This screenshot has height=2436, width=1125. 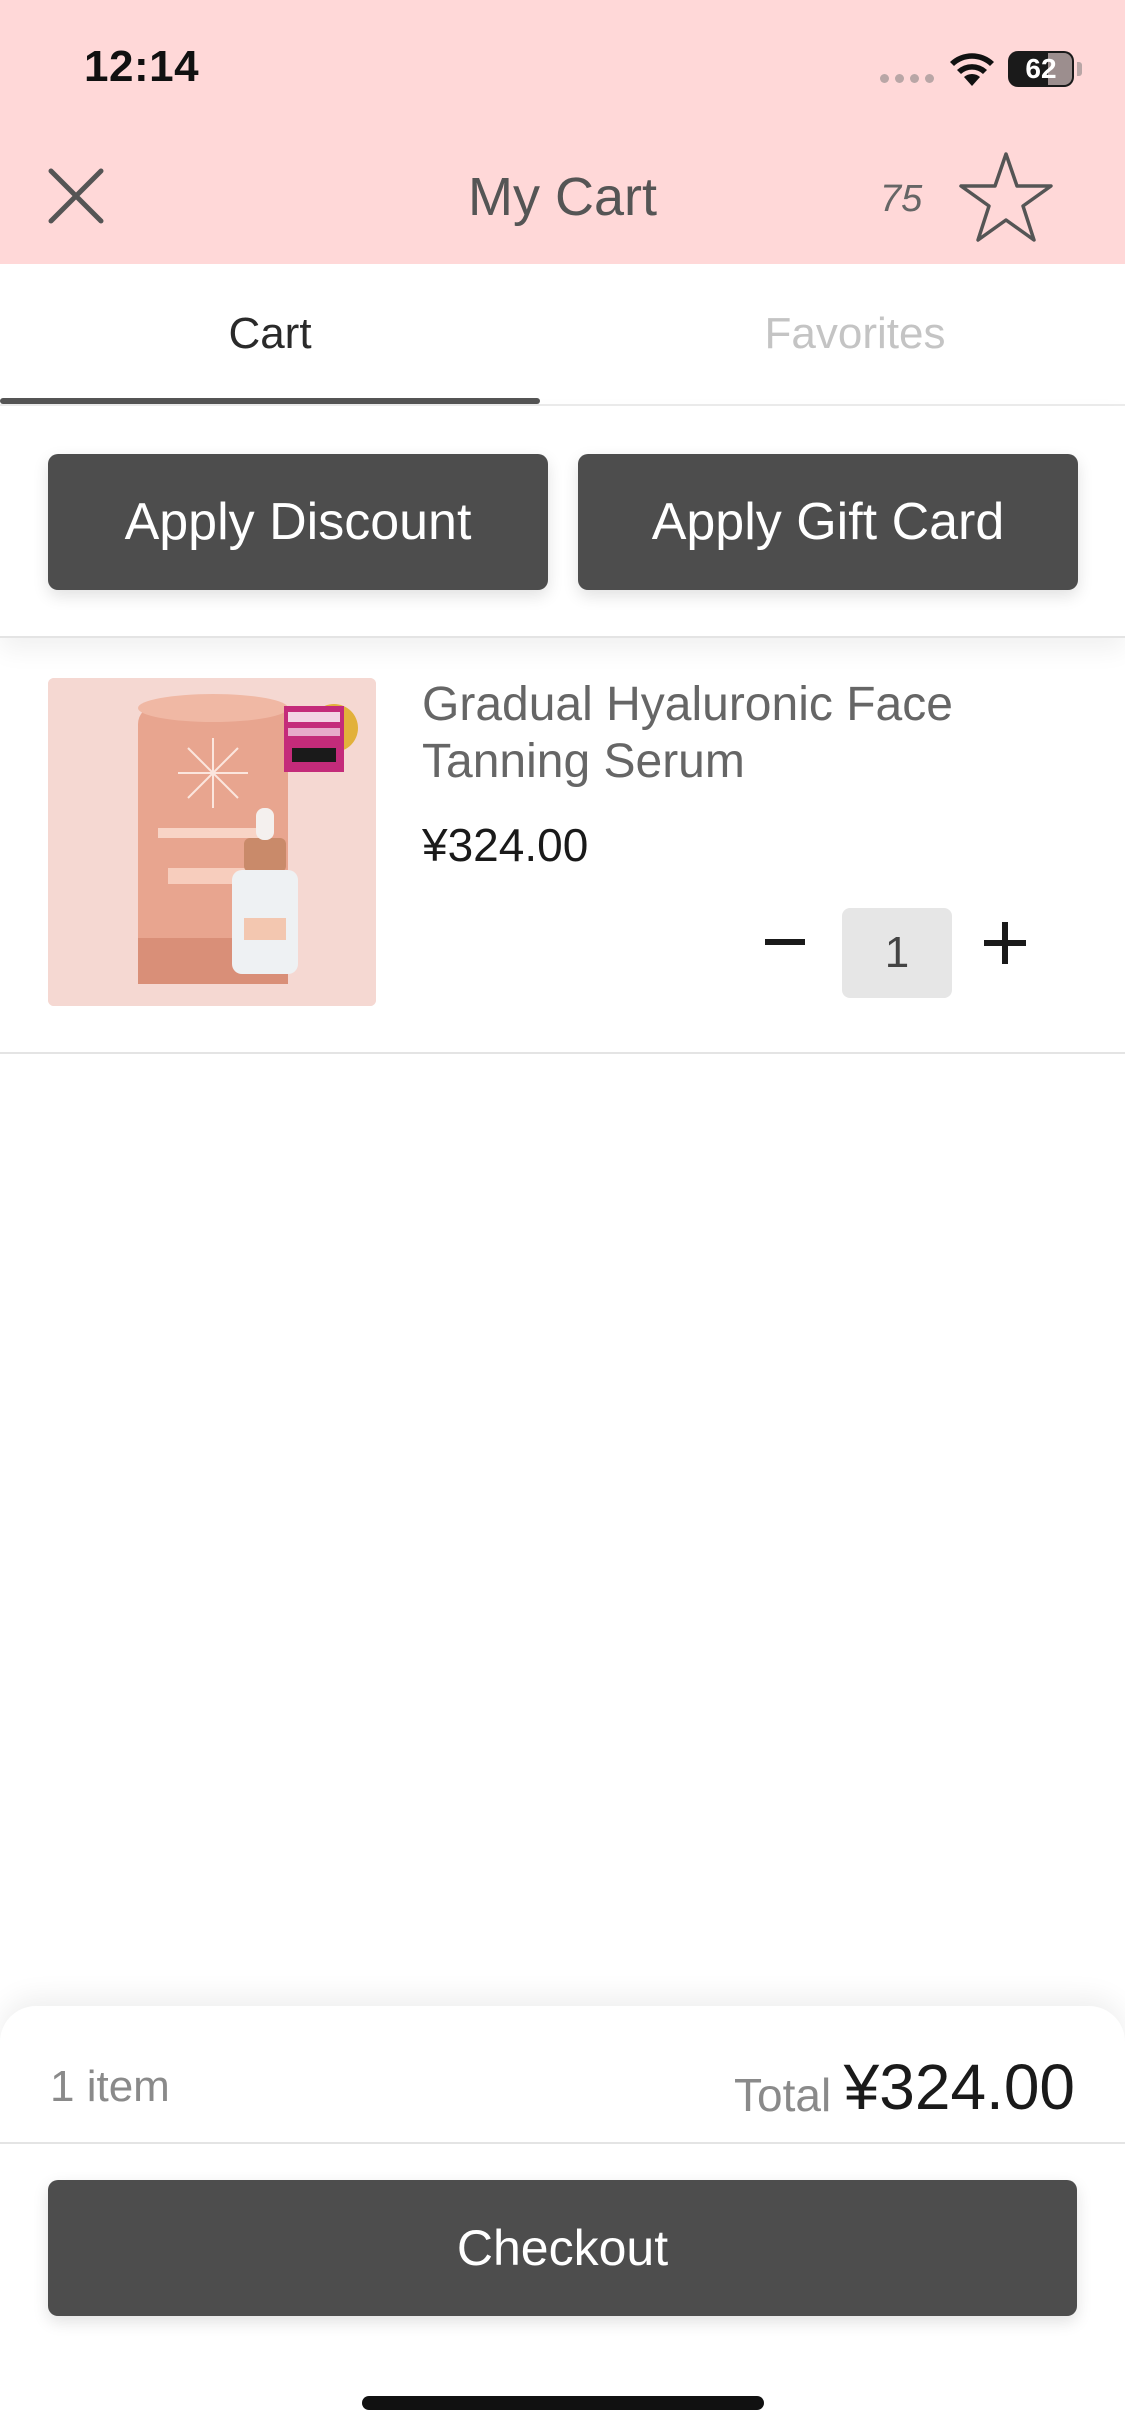 What do you see at coordinates (1006, 198) in the screenshot?
I see `star-icon` at bounding box center [1006, 198].